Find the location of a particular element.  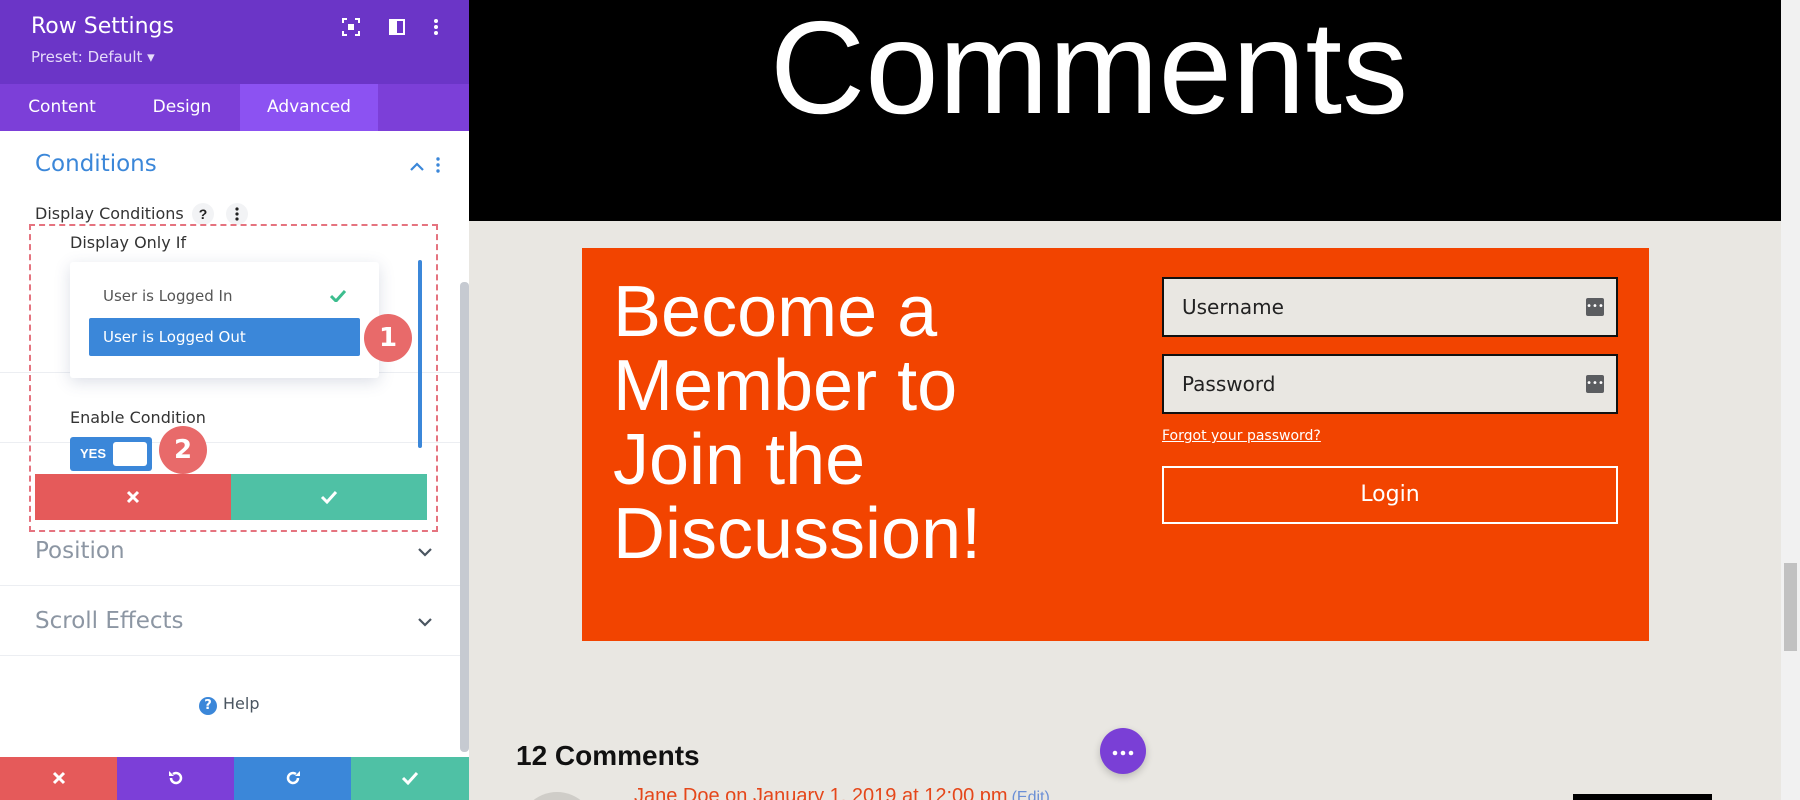

comment-author-date: Jane Doe on January 1, 2019 at 12:00 pm is located at coordinates (821, 792).